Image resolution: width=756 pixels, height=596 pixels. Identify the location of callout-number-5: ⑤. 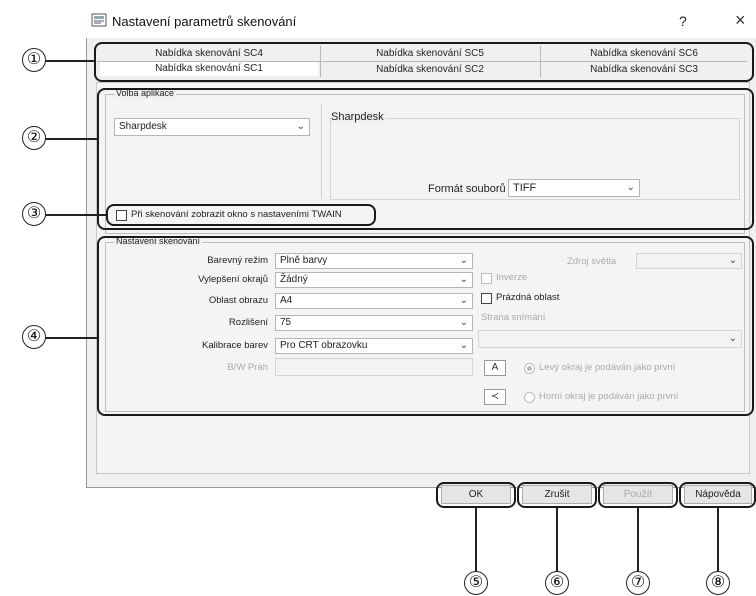
(476, 583).